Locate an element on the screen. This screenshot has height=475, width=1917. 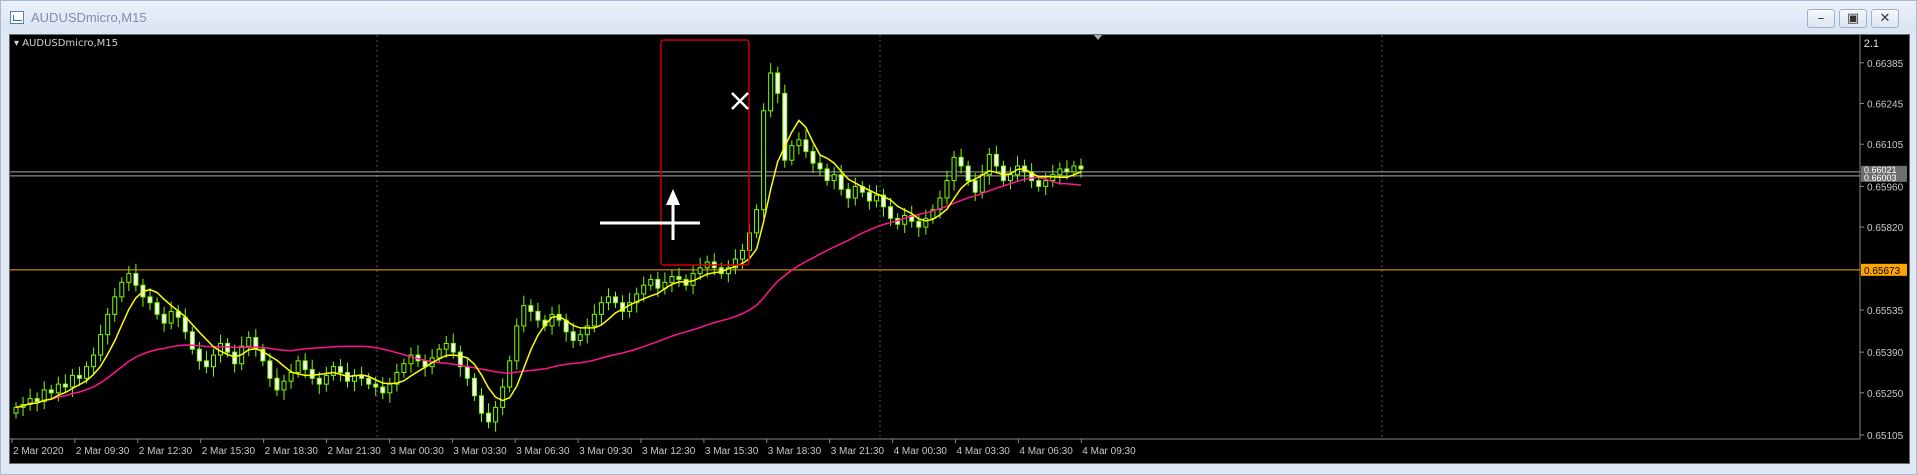
minimize-icon: – is located at coordinates (1821, 18).